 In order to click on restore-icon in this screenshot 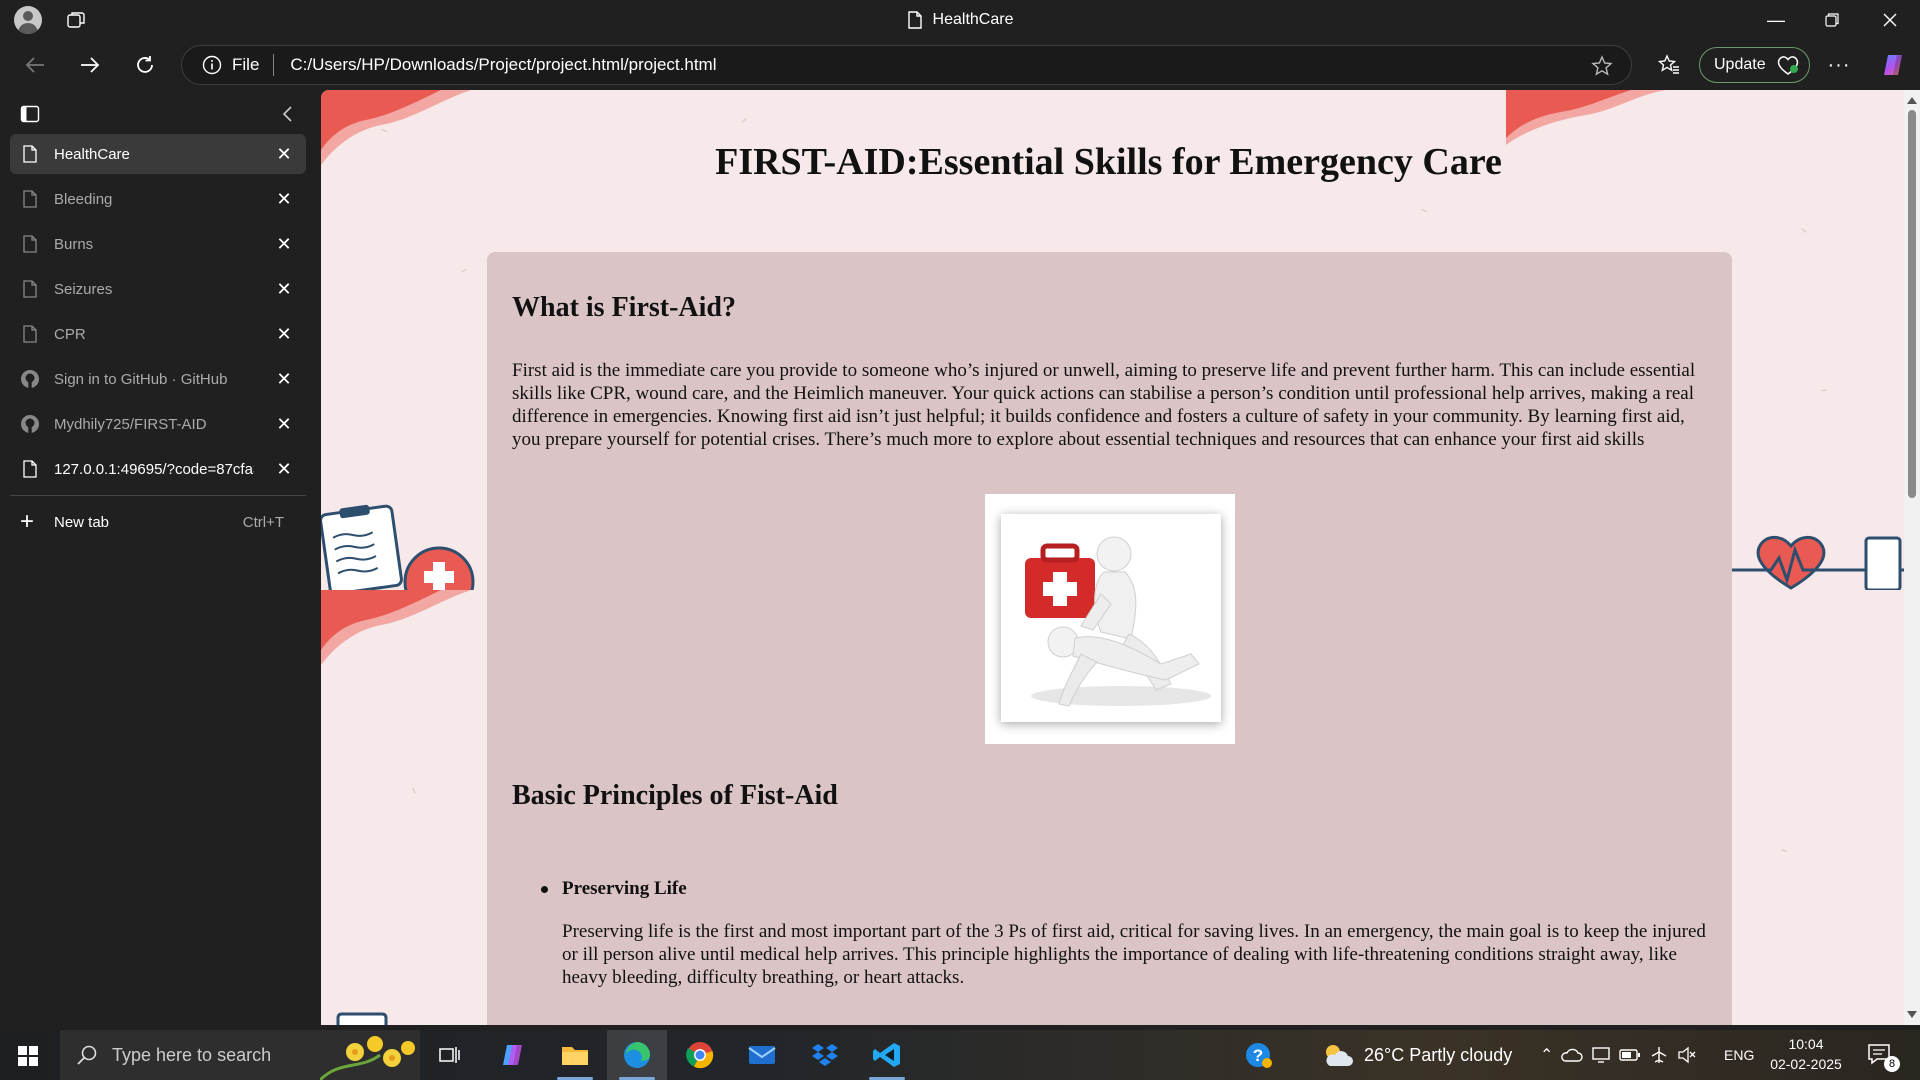, I will do `click(1832, 20)`.